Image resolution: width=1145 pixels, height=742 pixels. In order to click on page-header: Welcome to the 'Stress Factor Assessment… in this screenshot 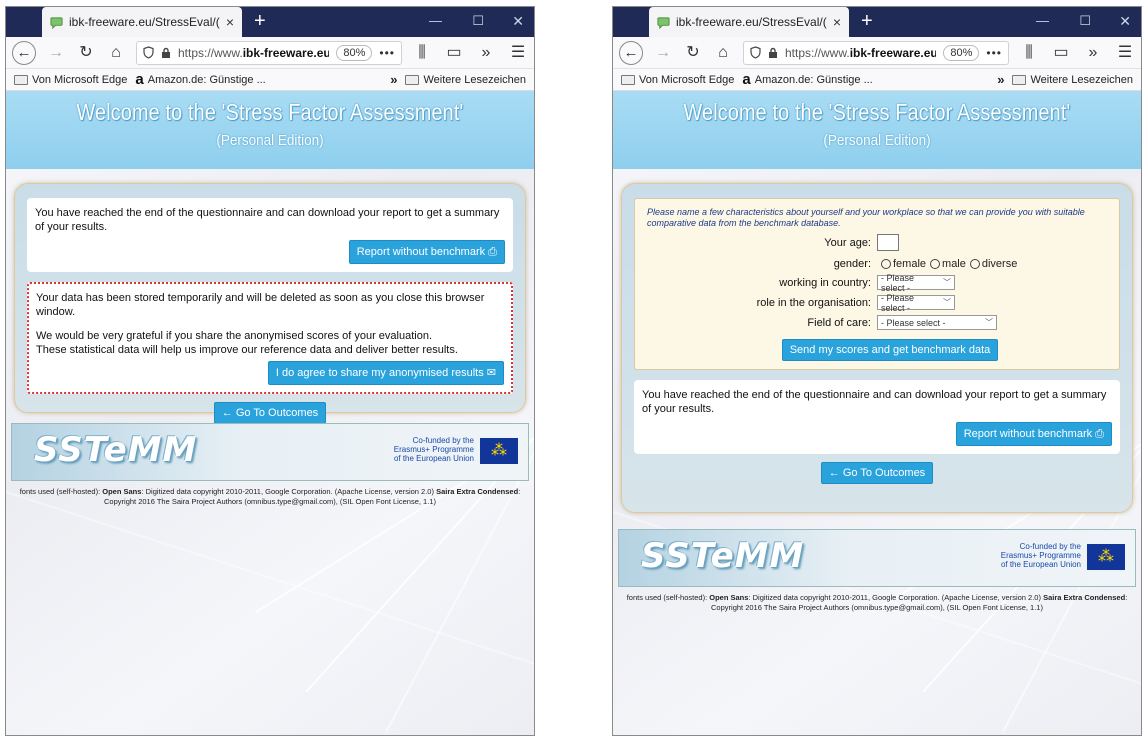, I will do `click(877, 130)`.